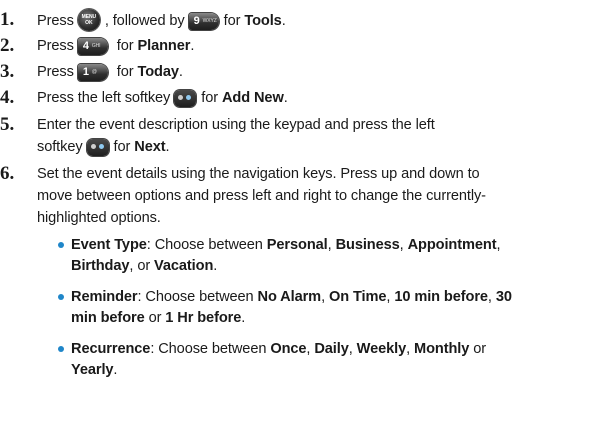 The width and height of the screenshot is (594, 443). What do you see at coordinates (88, 20) in the screenshot?
I see `menu-ok-key-icon: MENU OK` at bounding box center [88, 20].